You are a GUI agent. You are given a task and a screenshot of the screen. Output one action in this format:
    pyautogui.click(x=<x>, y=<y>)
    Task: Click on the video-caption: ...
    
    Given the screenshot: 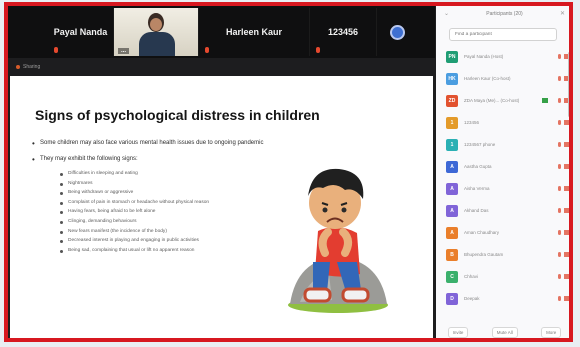 What is the action you would take?
    pyautogui.click(x=124, y=51)
    